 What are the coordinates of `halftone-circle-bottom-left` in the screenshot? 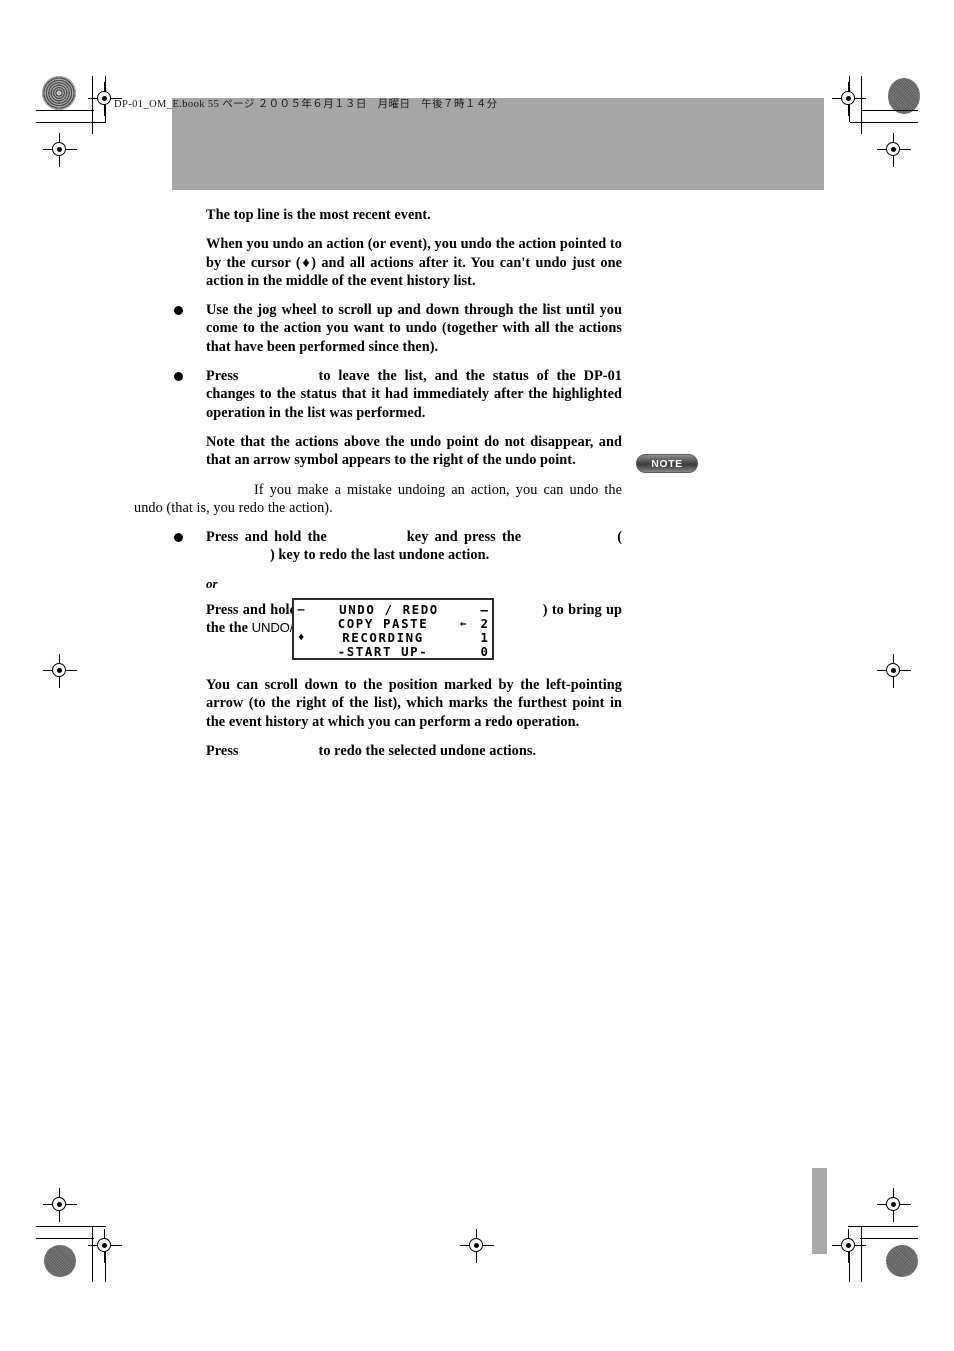 It's located at (60, 1261).